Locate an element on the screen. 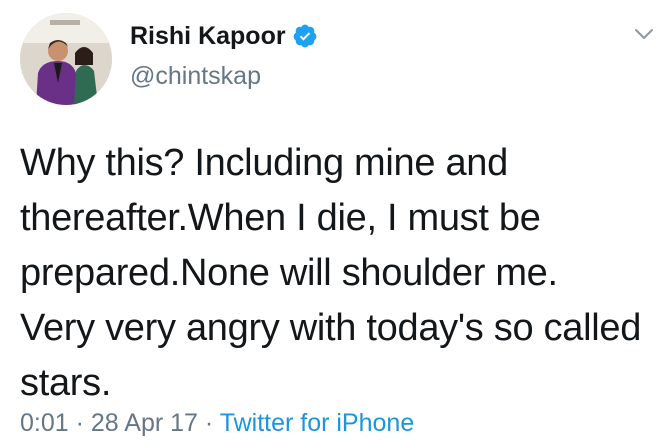 The image size is (670, 447). chevron-down-icon is located at coordinates (644, 34).